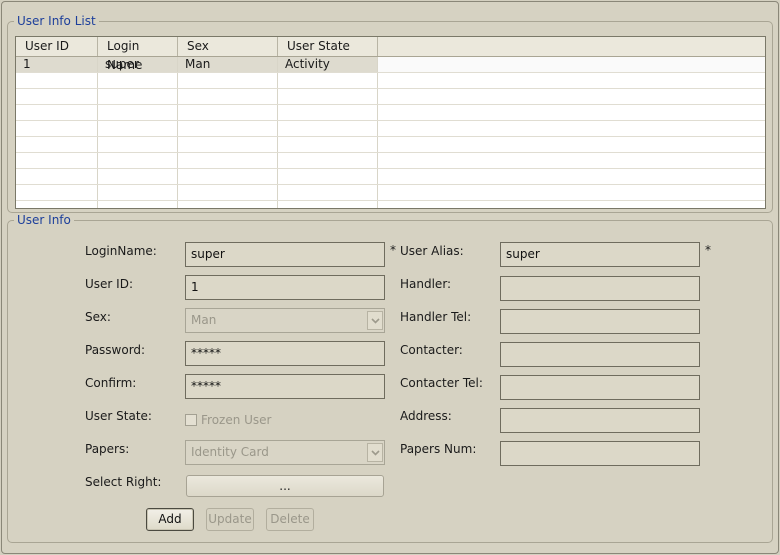 The height and width of the screenshot is (555, 780). What do you see at coordinates (600, 254) in the screenshot?
I see `user-alias-field: super` at bounding box center [600, 254].